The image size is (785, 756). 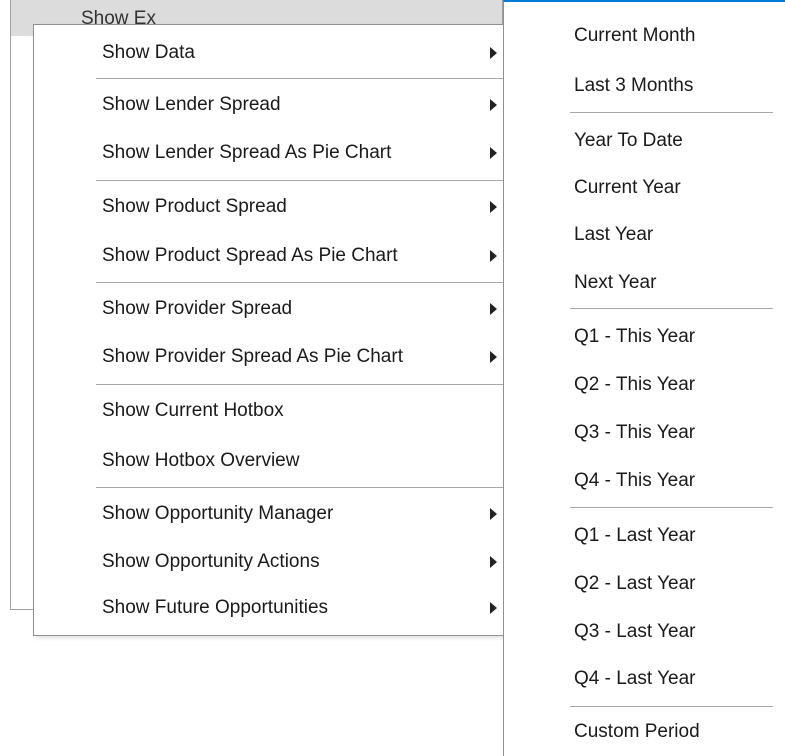 What do you see at coordinates (635, 583) in the screenshot?
I see `submenu-item-label: Q2 - Last Year` at bounding box center [635, 583].